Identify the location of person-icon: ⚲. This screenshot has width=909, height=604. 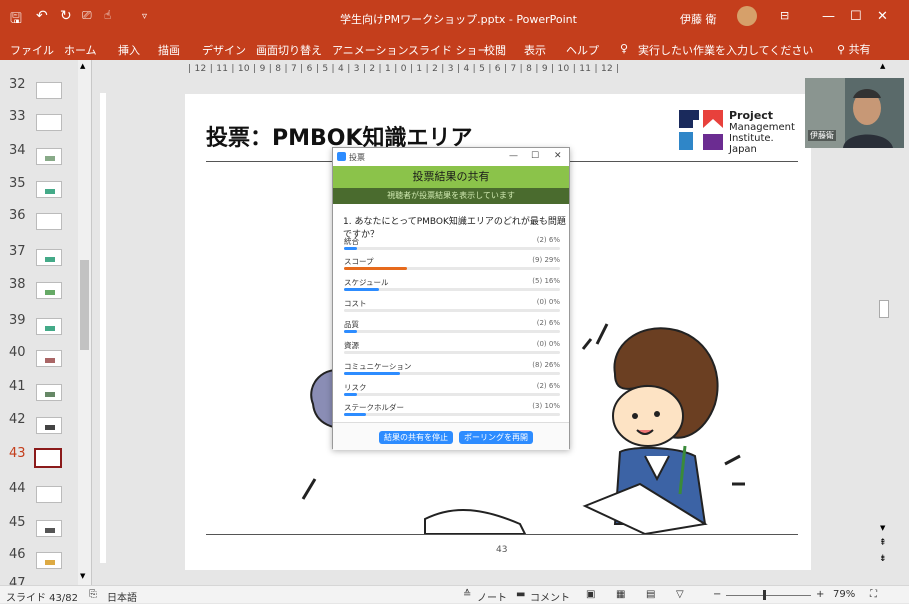
(843, 49).